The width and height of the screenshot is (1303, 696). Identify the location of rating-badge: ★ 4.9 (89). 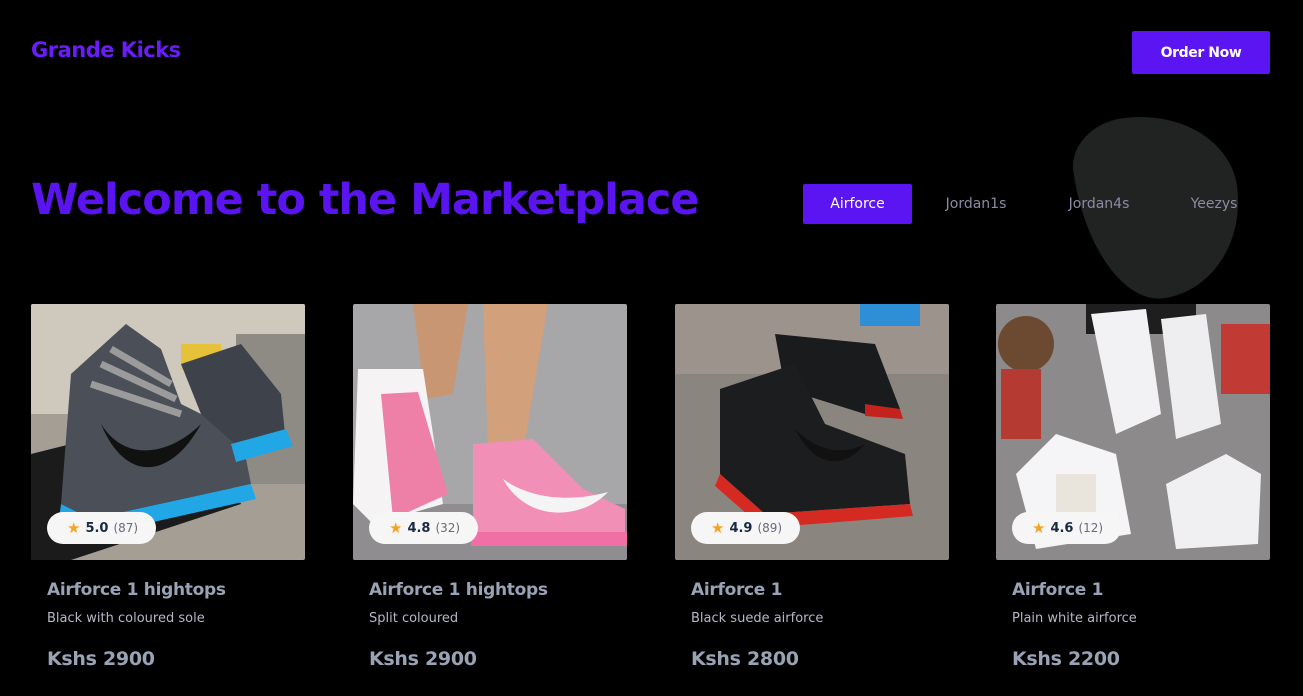
(746, 528).